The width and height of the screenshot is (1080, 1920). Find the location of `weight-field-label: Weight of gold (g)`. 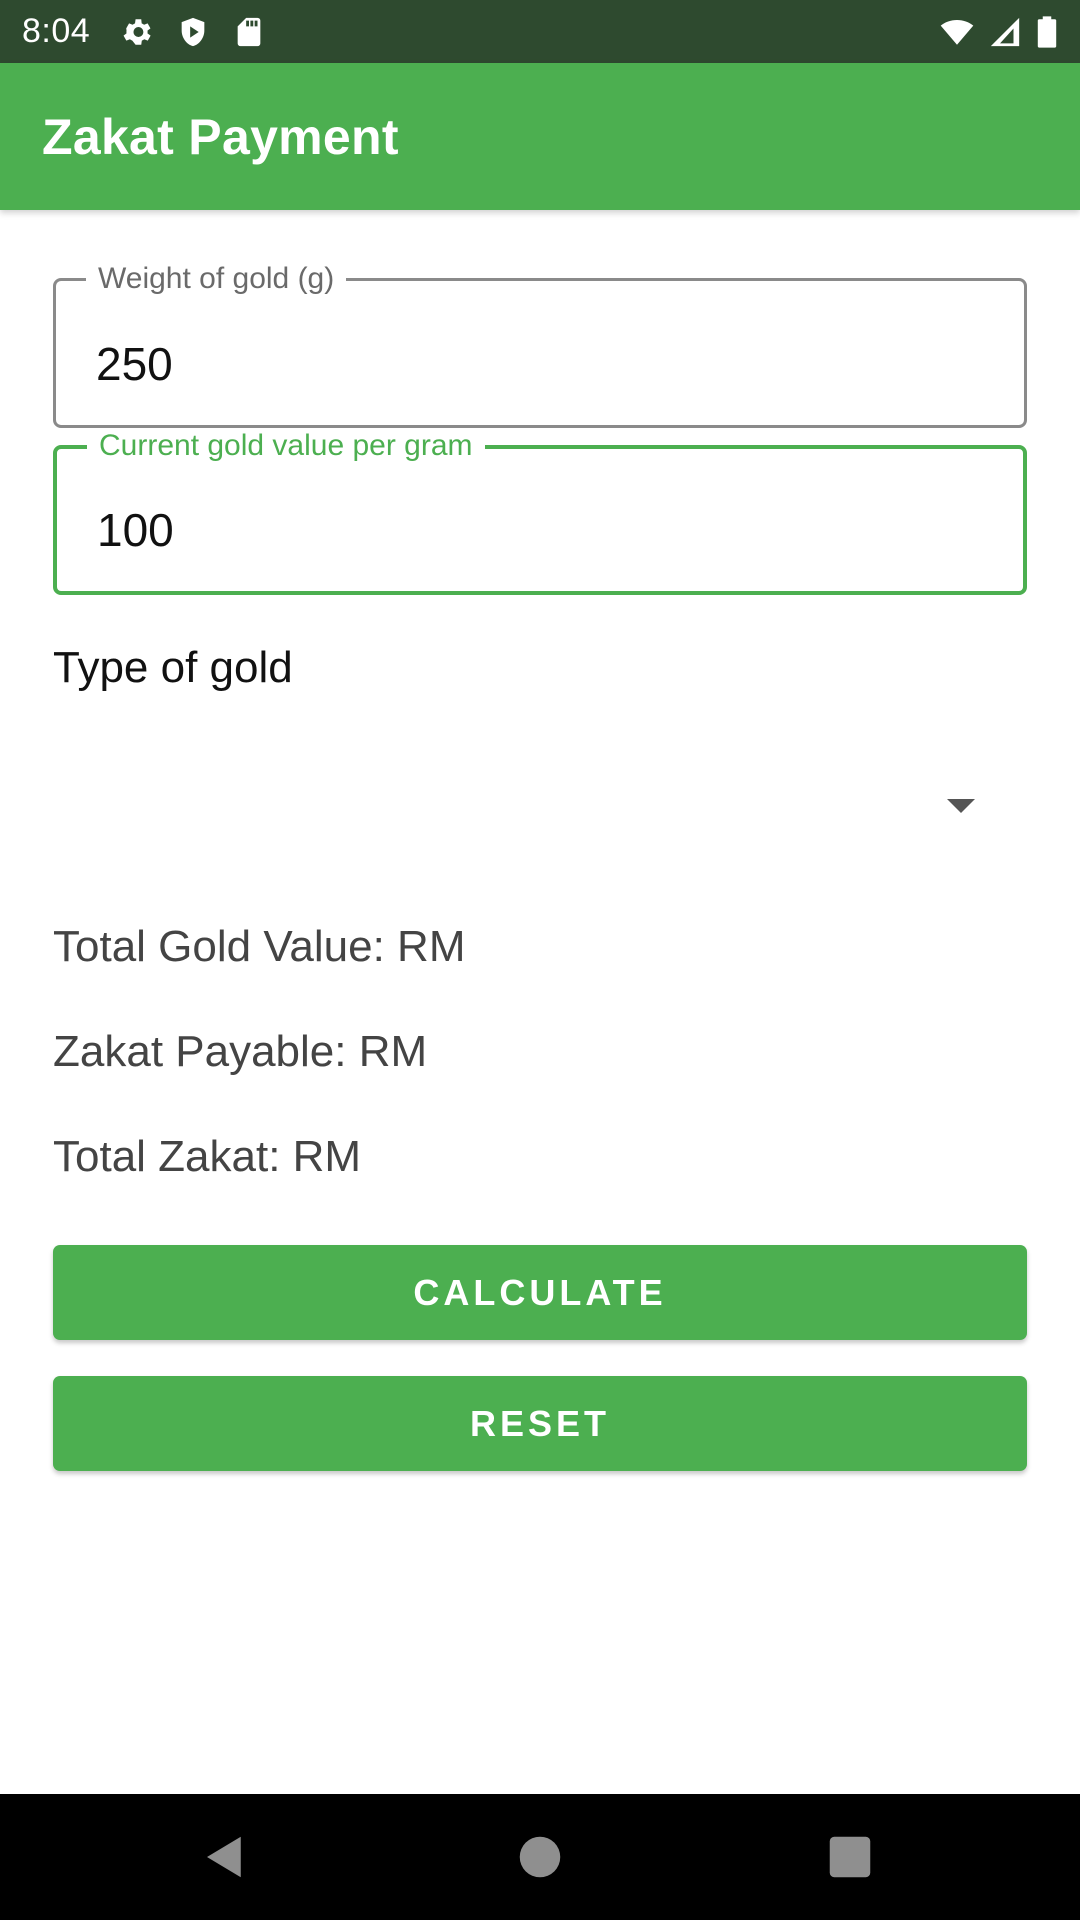

weight-field-label: Weight of gold (g) is located at coordinates (216, 279).